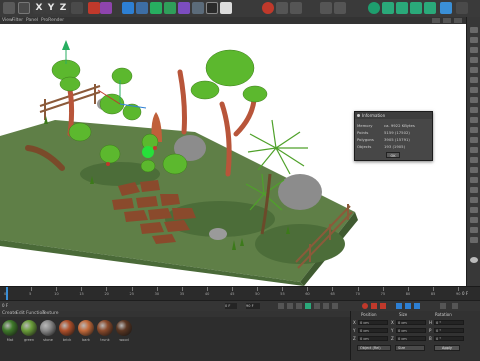 This screenshot has height=361, width=480. Describe the element at coordinates (411, 330) in the screenshot. I see `size-y-field: 0 cm` at that location.